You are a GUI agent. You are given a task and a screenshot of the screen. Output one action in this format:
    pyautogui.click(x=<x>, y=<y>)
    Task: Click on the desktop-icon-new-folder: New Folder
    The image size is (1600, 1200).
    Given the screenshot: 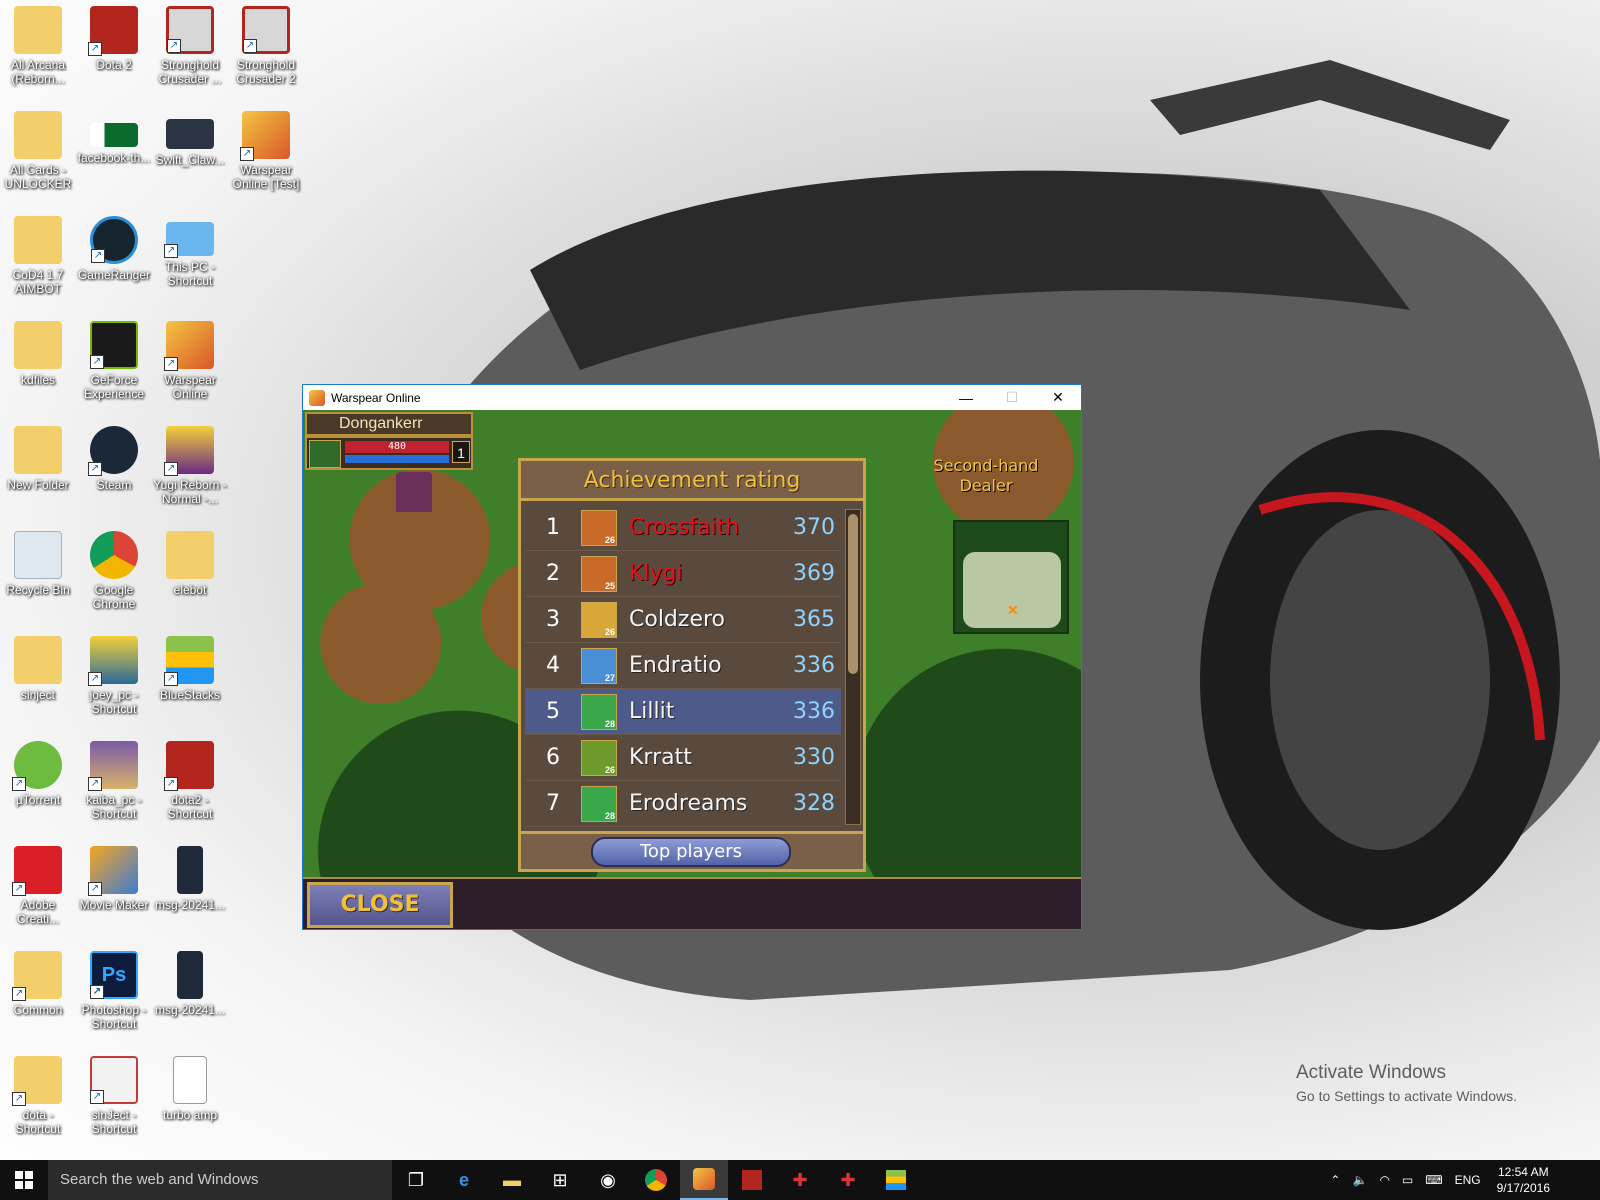 What is the action you would take?
    pyautogui.click(x=38, y=470)
    